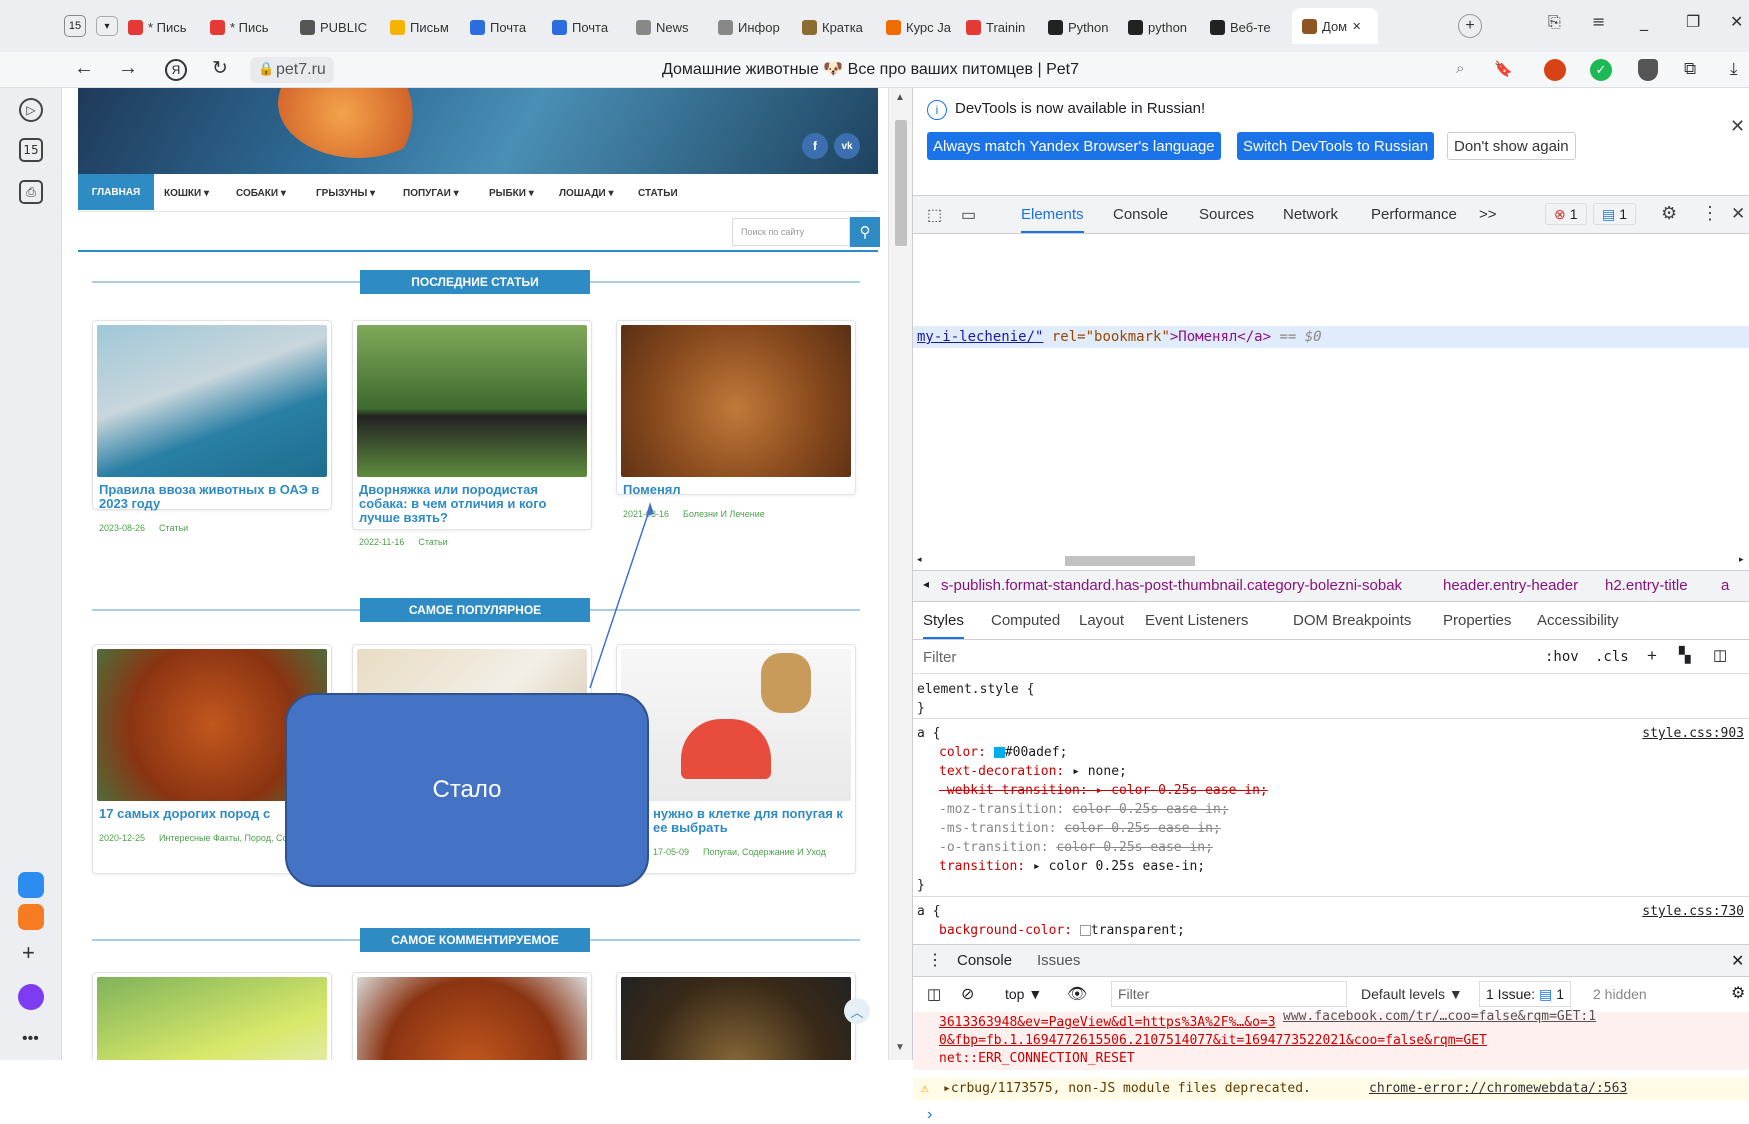  Describe the element at coordinates (220, 68) in the screenshot. I see `reload-icon: ↻` at that location.